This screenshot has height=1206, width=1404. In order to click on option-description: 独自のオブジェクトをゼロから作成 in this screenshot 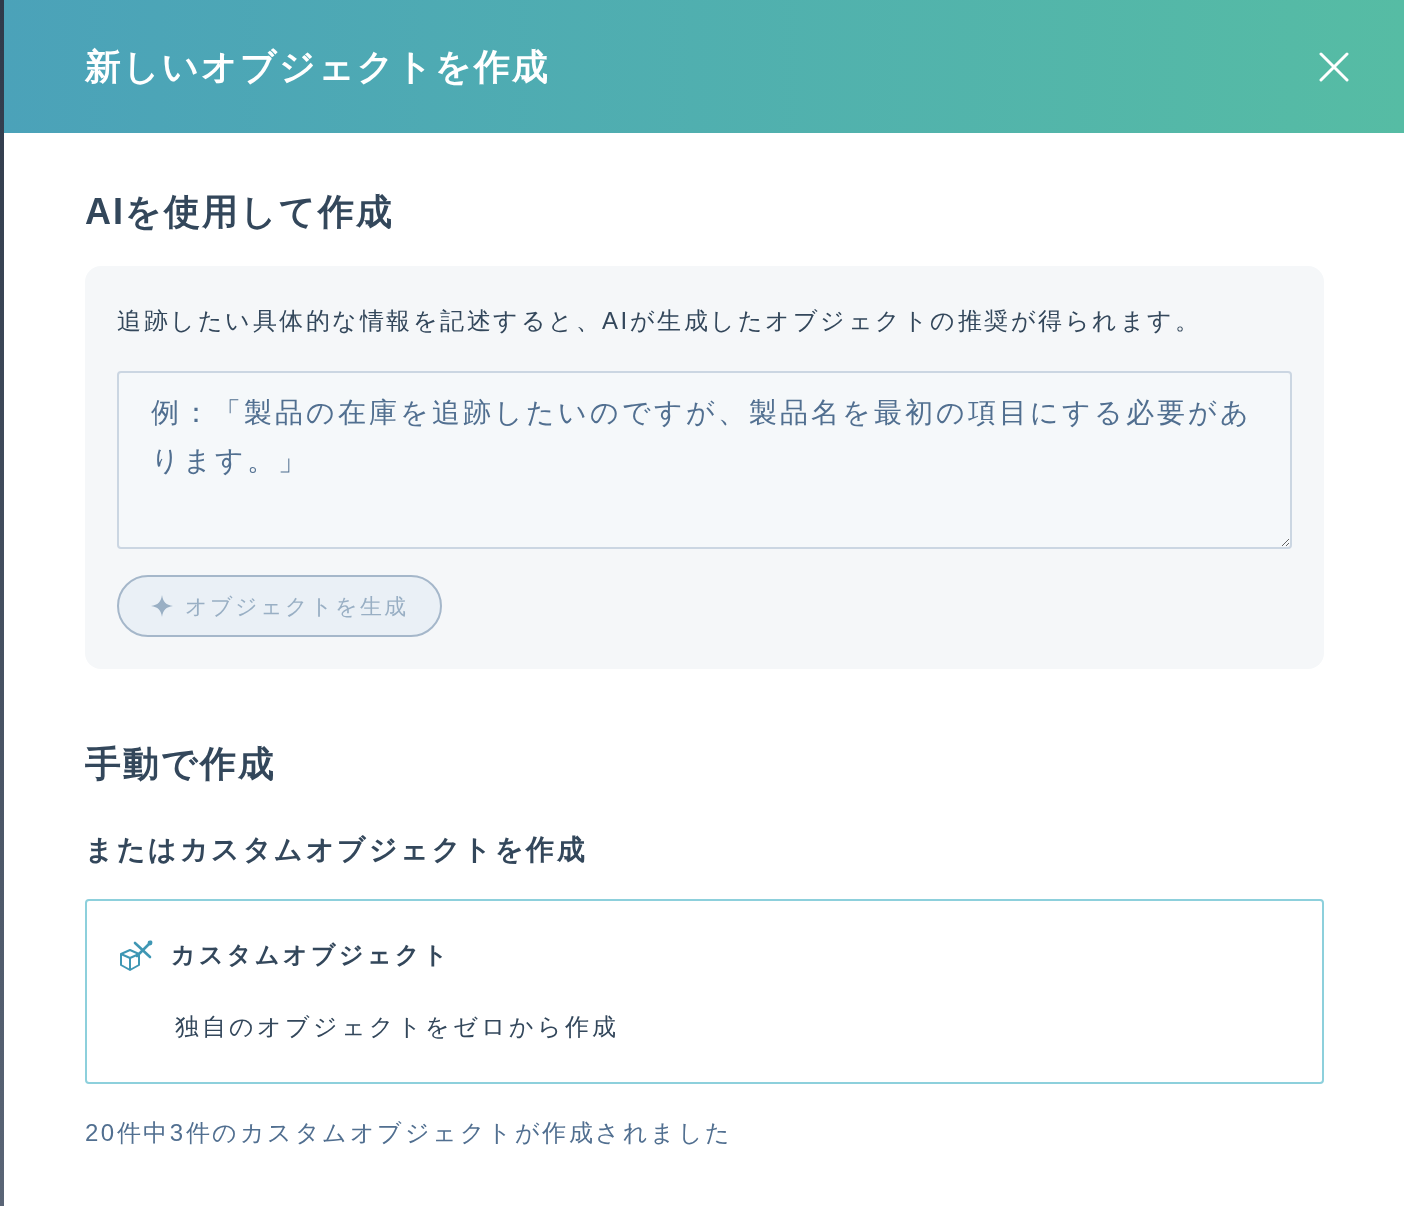, I will do `click(397, 1027)`.